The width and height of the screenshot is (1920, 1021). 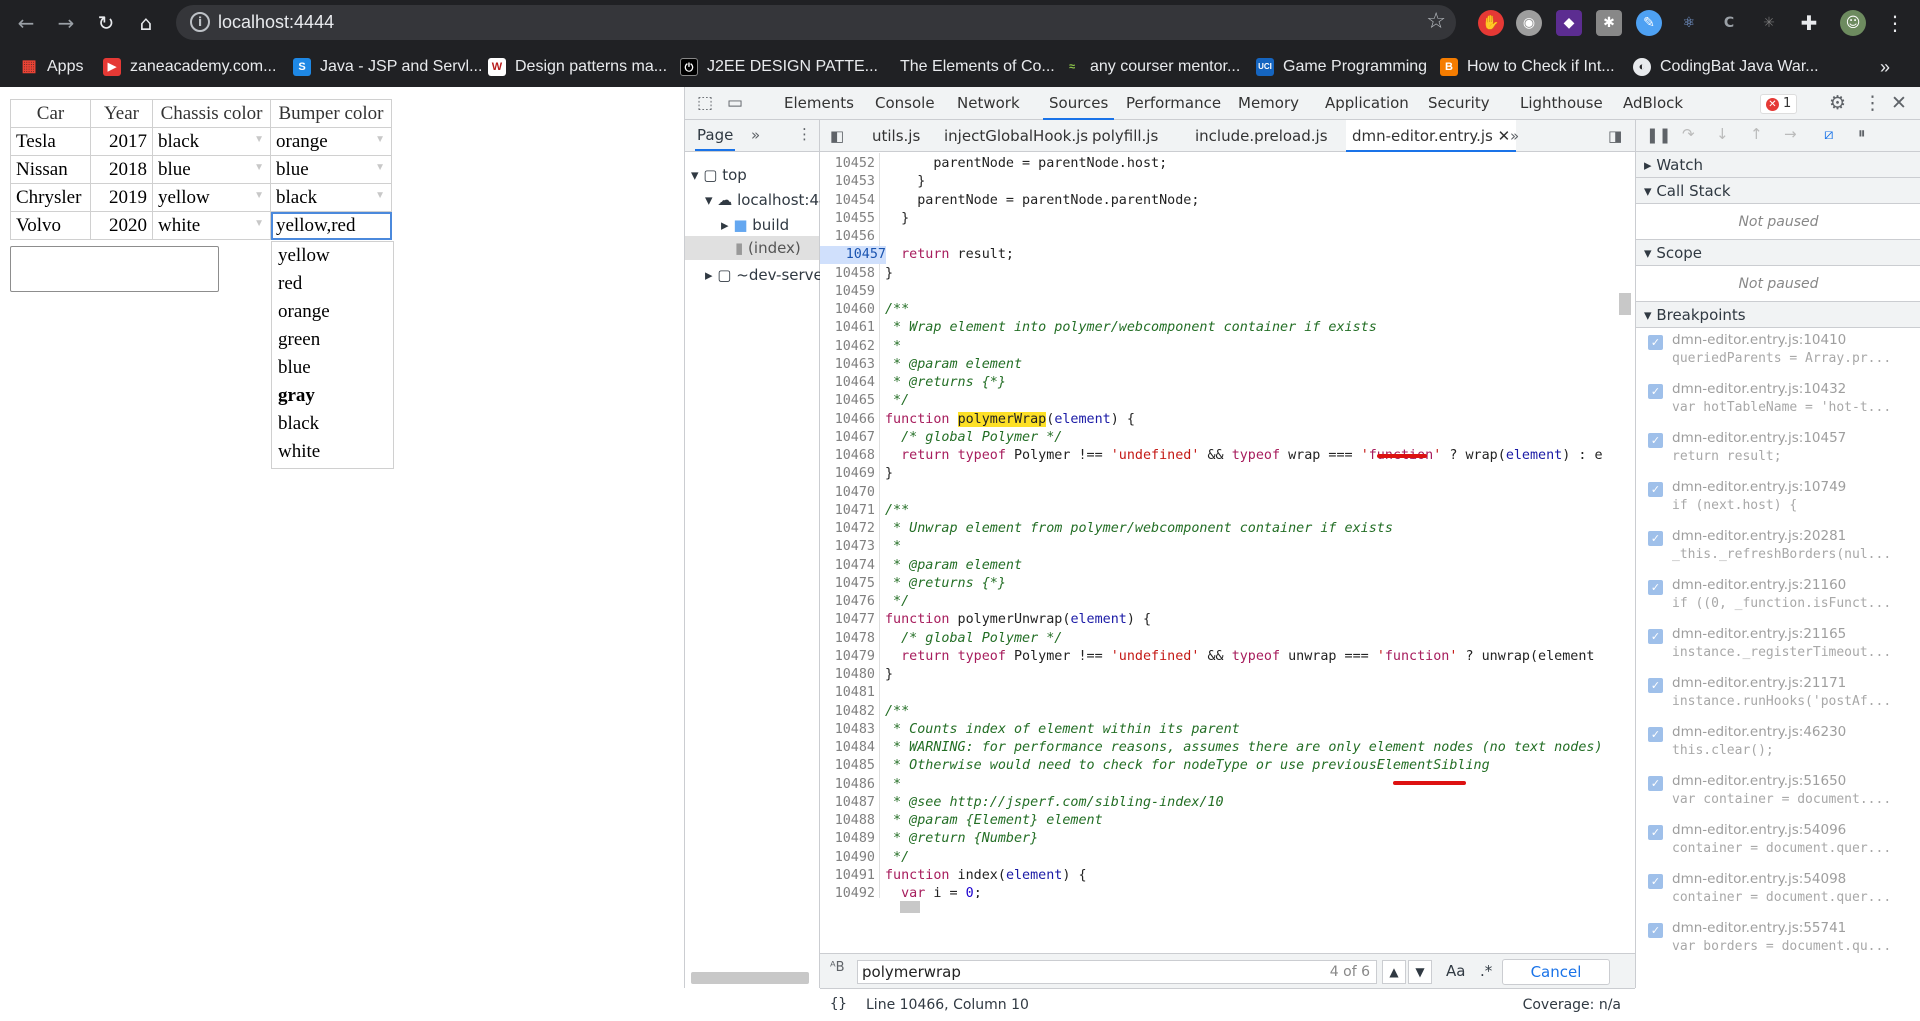 What do you see at coordinates (1778, 450) in the screenshot?
I see `breakpoint-item: ✓ dmn-editor.entry.js:10457 return result;` at bounding box center [1778, 450].